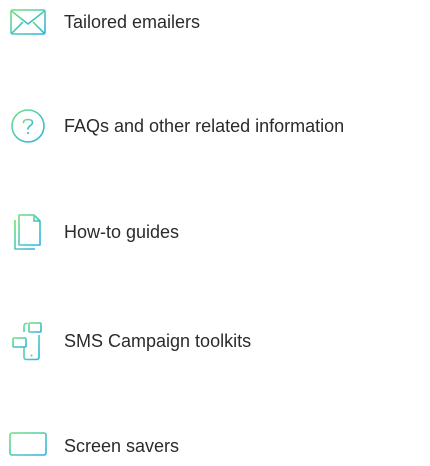 The height and width of the screenshot is (466, 430). What do you see at coordinates (218, 22) in the screenshot?
I see `list-item-tailored-emailers: Tailored emailers` at bounding box center [218, 22].